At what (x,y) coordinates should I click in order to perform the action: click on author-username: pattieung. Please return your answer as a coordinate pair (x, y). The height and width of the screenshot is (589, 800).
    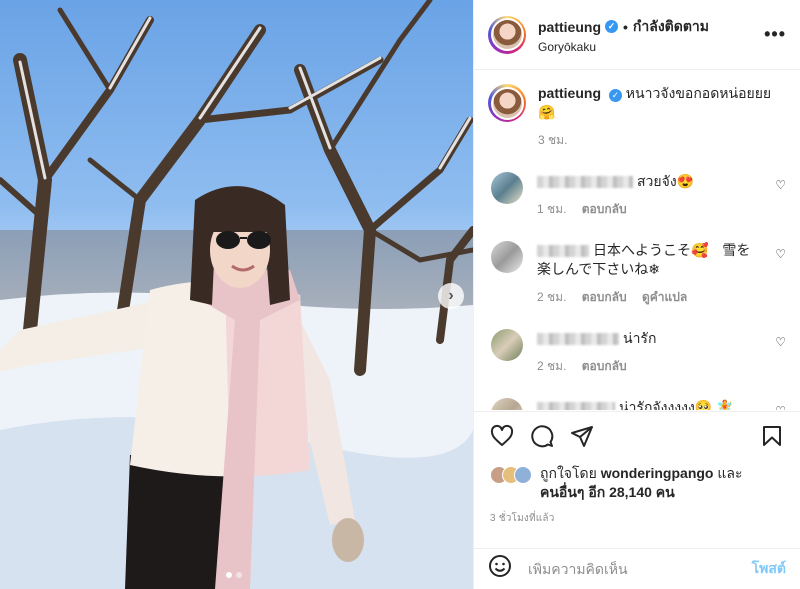
    Looking at the image, I should click on (569, 27).